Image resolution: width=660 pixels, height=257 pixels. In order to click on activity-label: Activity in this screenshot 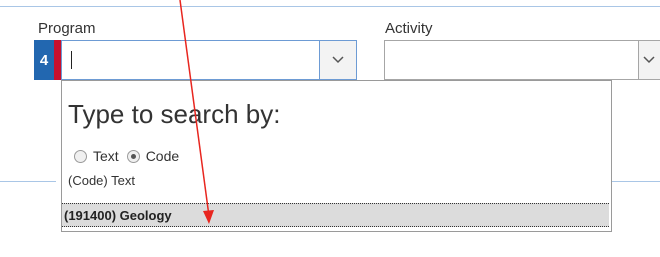, I will do `click(409, 28)`.